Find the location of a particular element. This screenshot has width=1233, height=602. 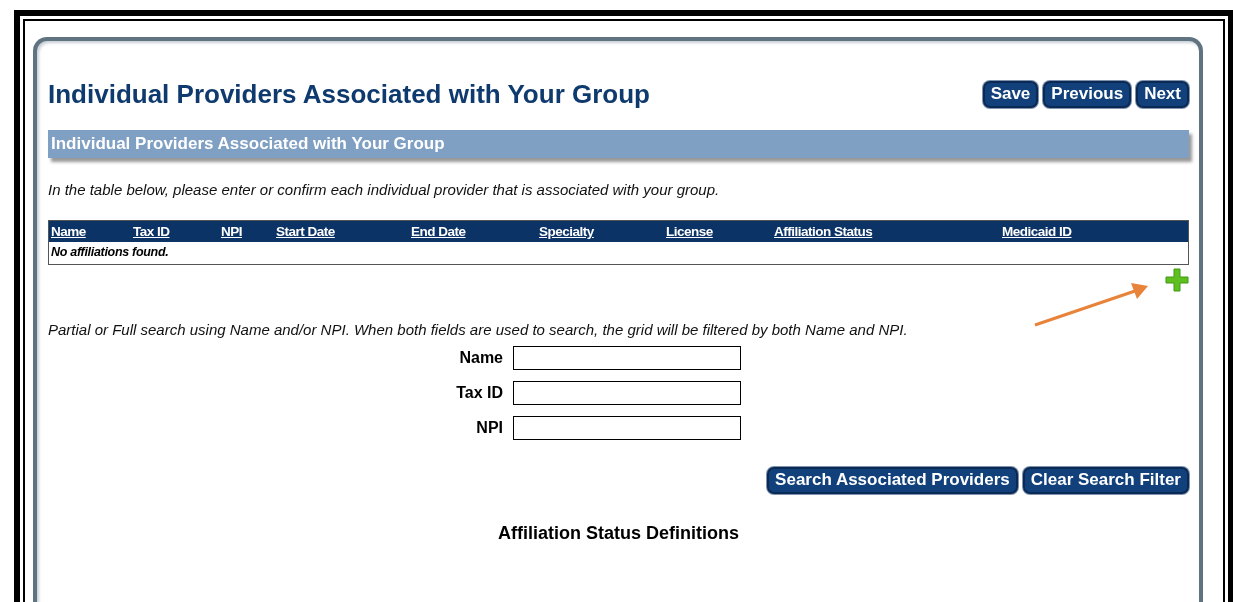

add-icon is located at coordinates (1177, 280).